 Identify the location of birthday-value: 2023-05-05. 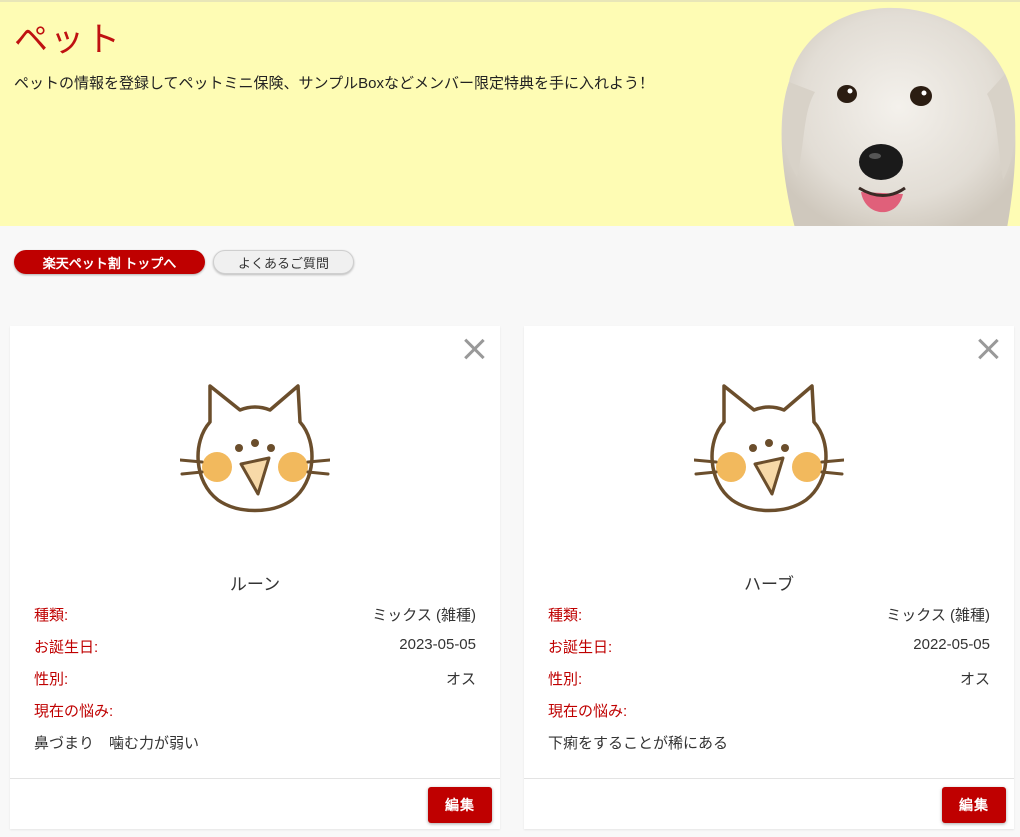
(437, 644).